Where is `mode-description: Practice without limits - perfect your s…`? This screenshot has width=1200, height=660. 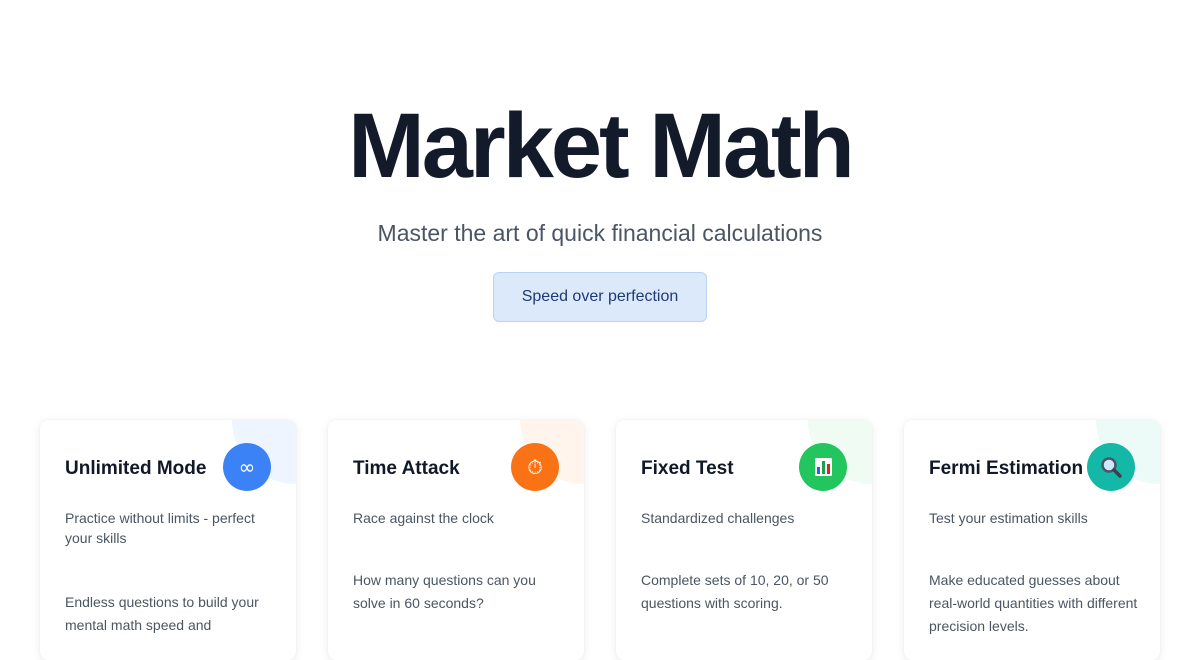 mode-description: Practice without limits - perfect your s… is located at coordinates (160, 528).